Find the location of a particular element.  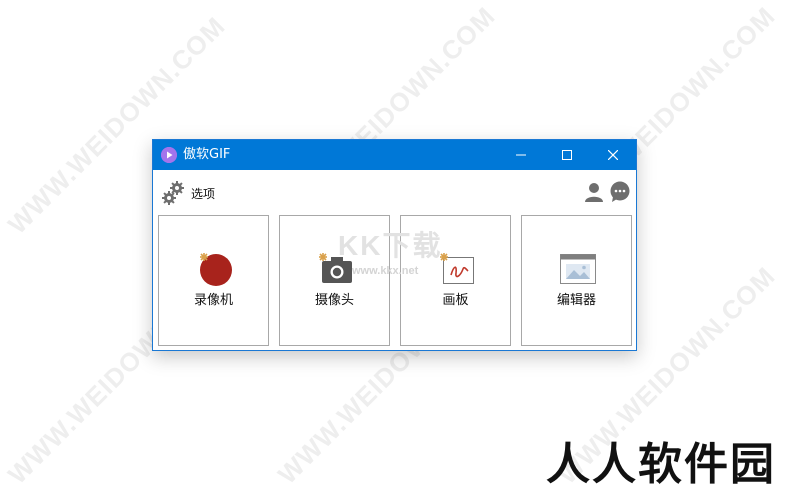

app-logo-icon is located at coordinates (169, 155).